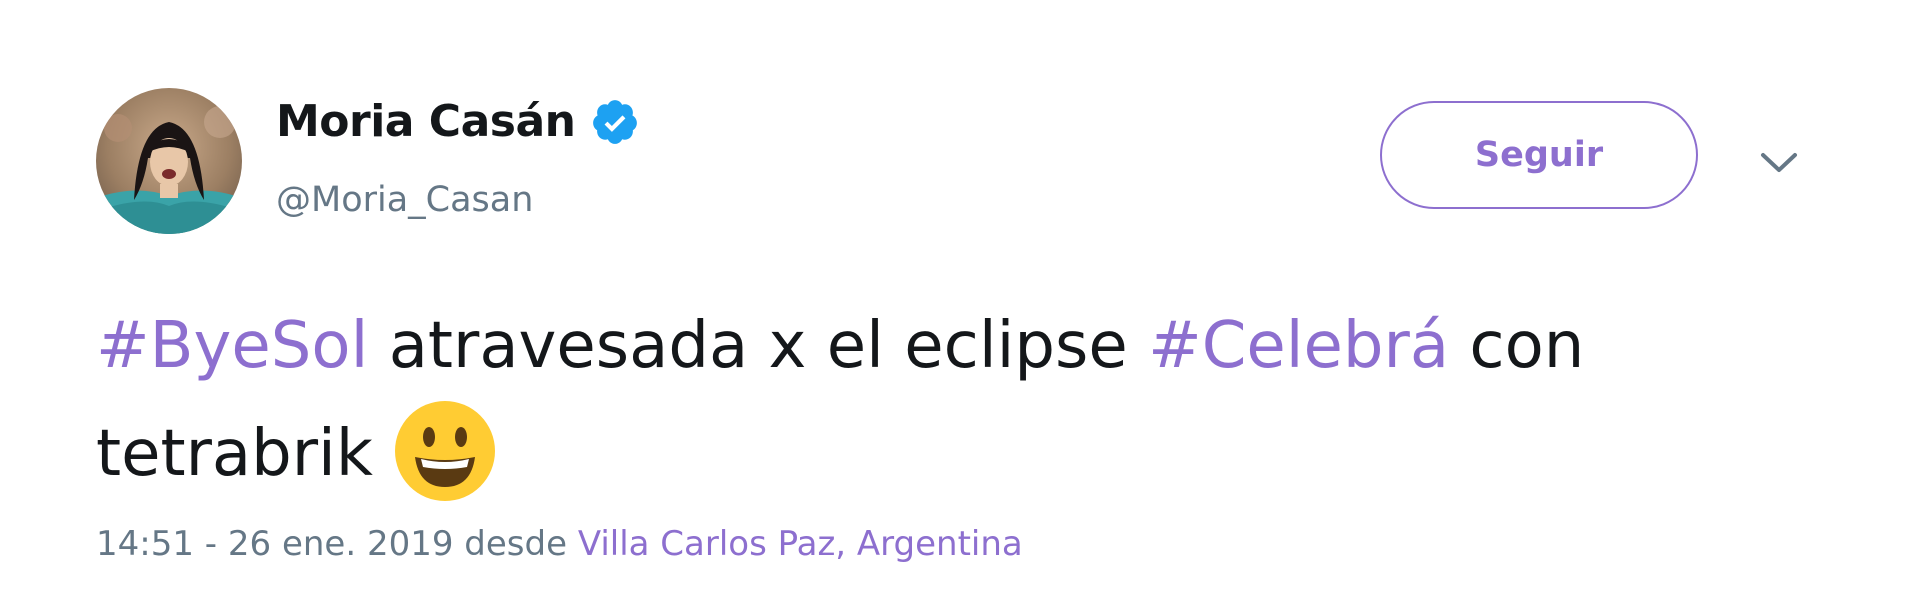 The height and width of the screenshot is (610, 1920). What do you see at coordinates (426, 121) in the screenshot?
I see `display-name: Moria Casán` at bounding box center [426, 121].